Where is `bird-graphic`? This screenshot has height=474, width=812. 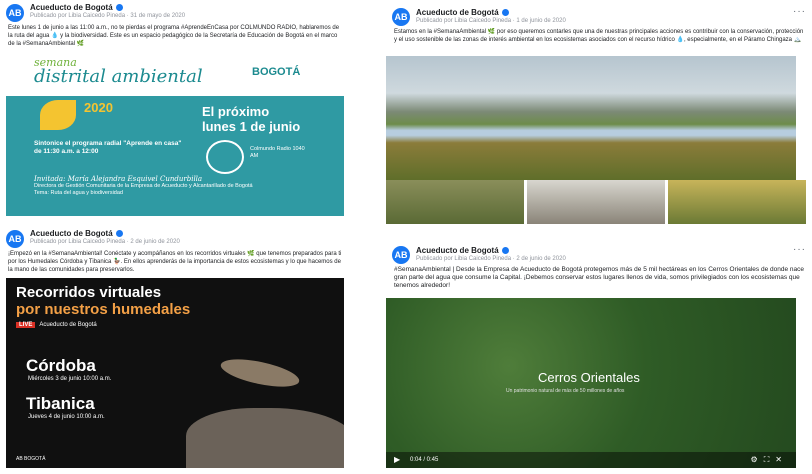 bird-graphic is located at coordinates (260, 373).